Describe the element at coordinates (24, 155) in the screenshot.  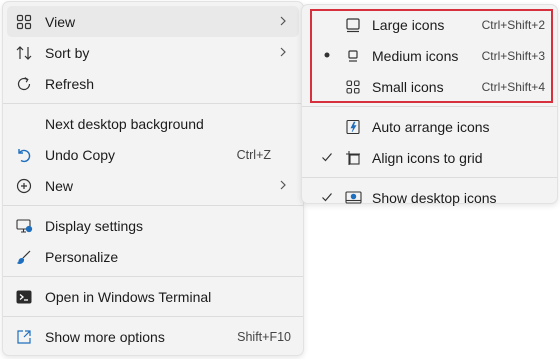
I see `undo-icon` at that location.